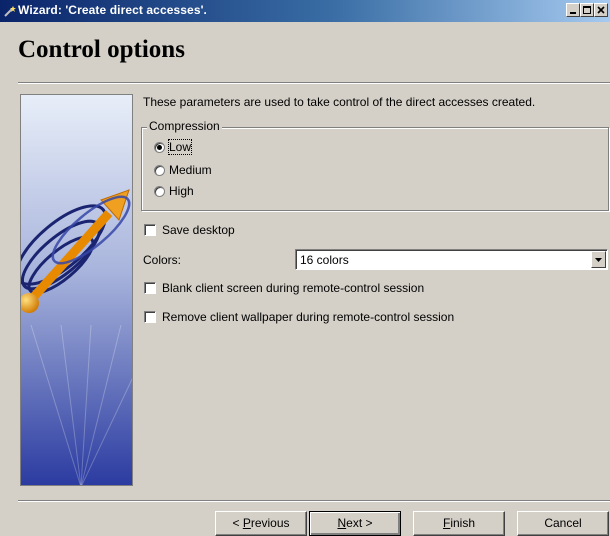 The image size is (610, 536). I want to click on maximize-icon, so click(587, 10).